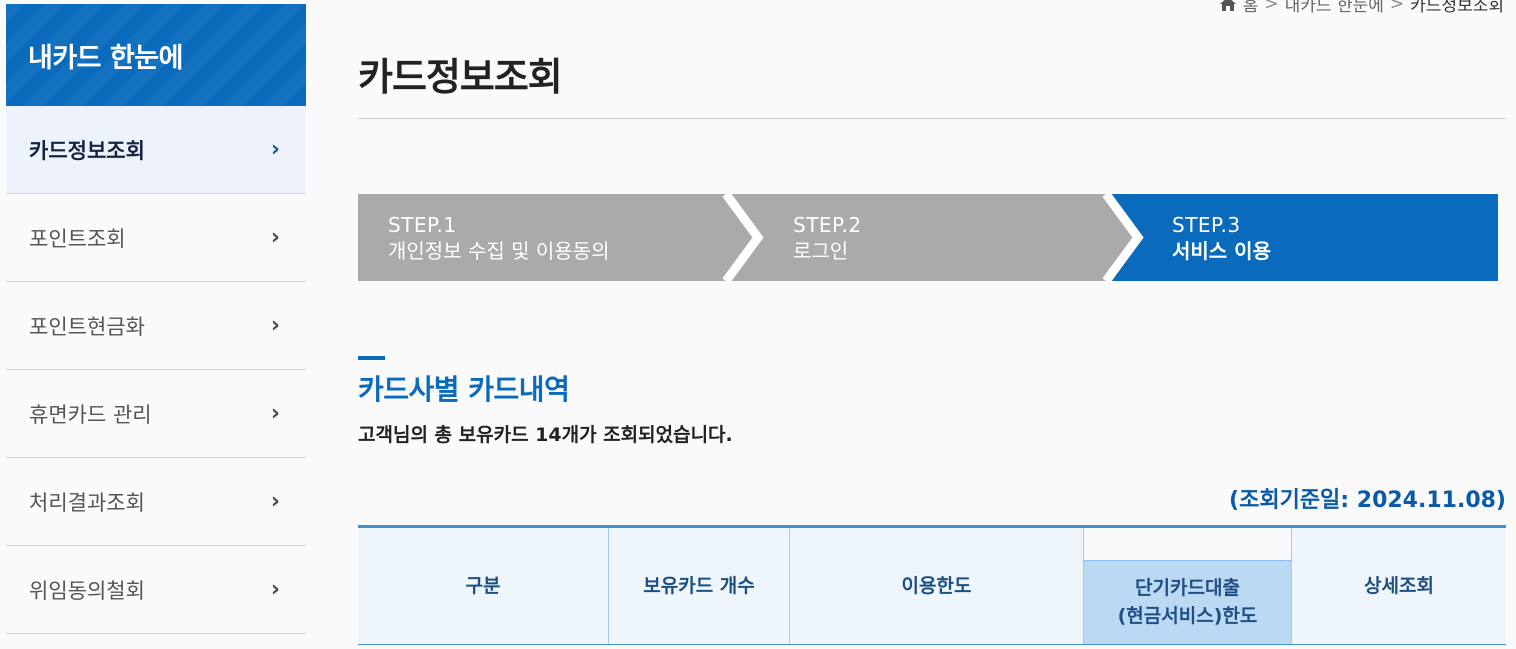 This screenshot has height=649, width=1516. What do you see at coordinates (1187, 616) in the screenshot?
I see `header-line-2: (현금서비스)한도` at bounding box center [1187, 616].